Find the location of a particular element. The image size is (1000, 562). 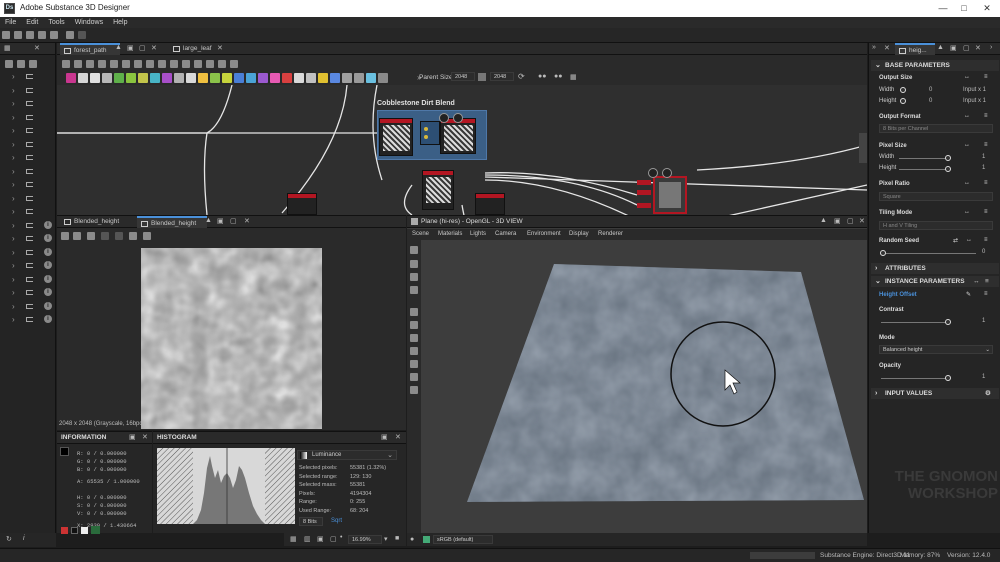

link-icon: ↻ is located at coordinates (9, 539).